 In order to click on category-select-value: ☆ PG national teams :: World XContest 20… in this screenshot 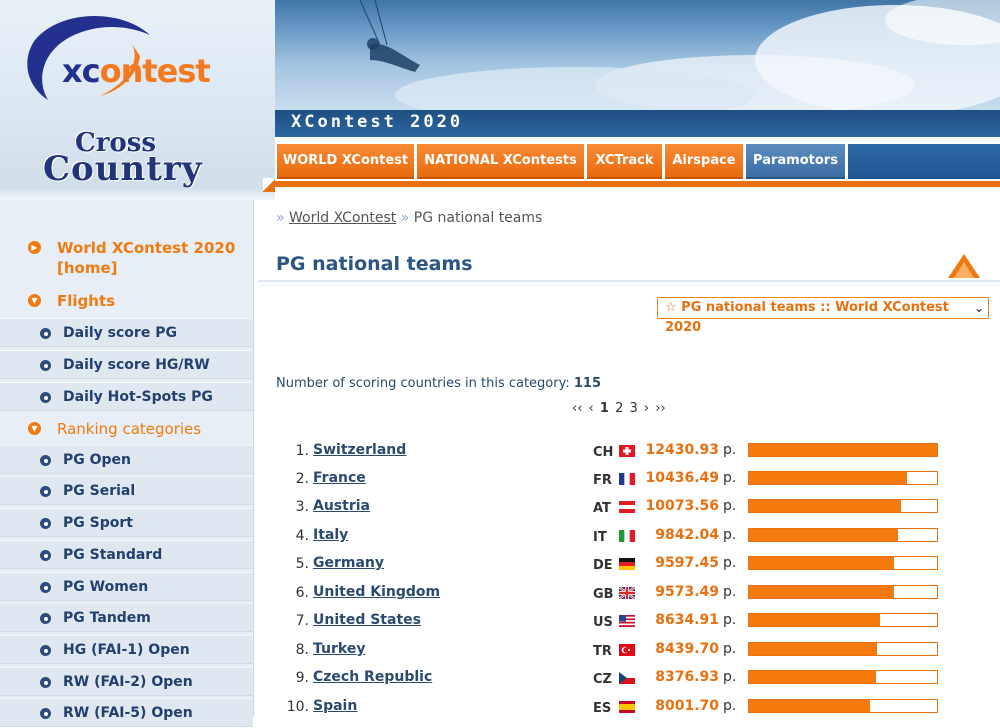, I will do `click(807, 317)`.